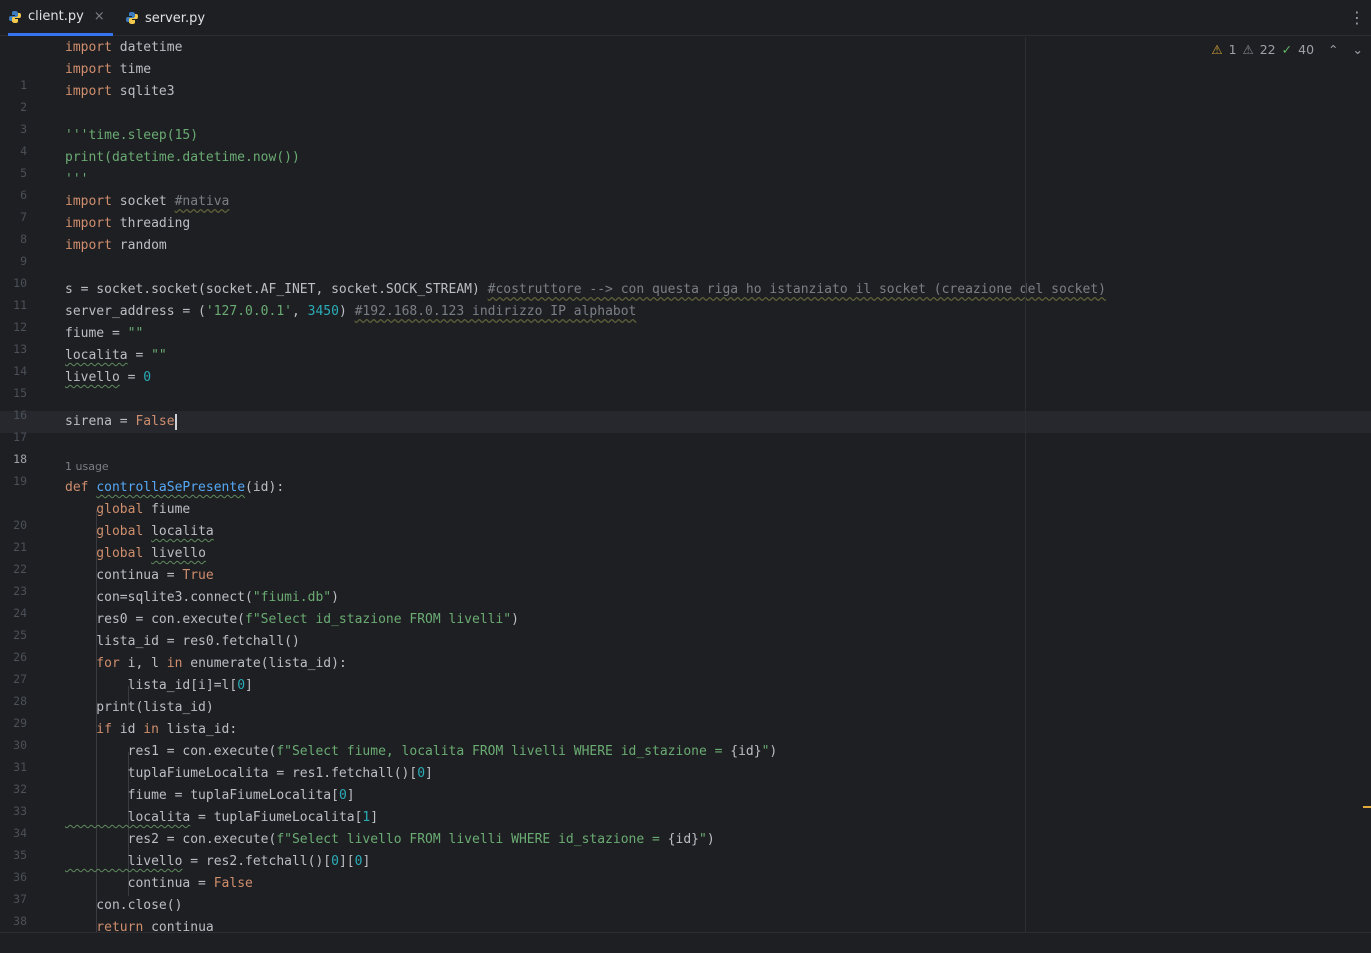 This screenshot has width=1371, height=953. I want to click on code-line-24: continua = True, so click(139, 575).